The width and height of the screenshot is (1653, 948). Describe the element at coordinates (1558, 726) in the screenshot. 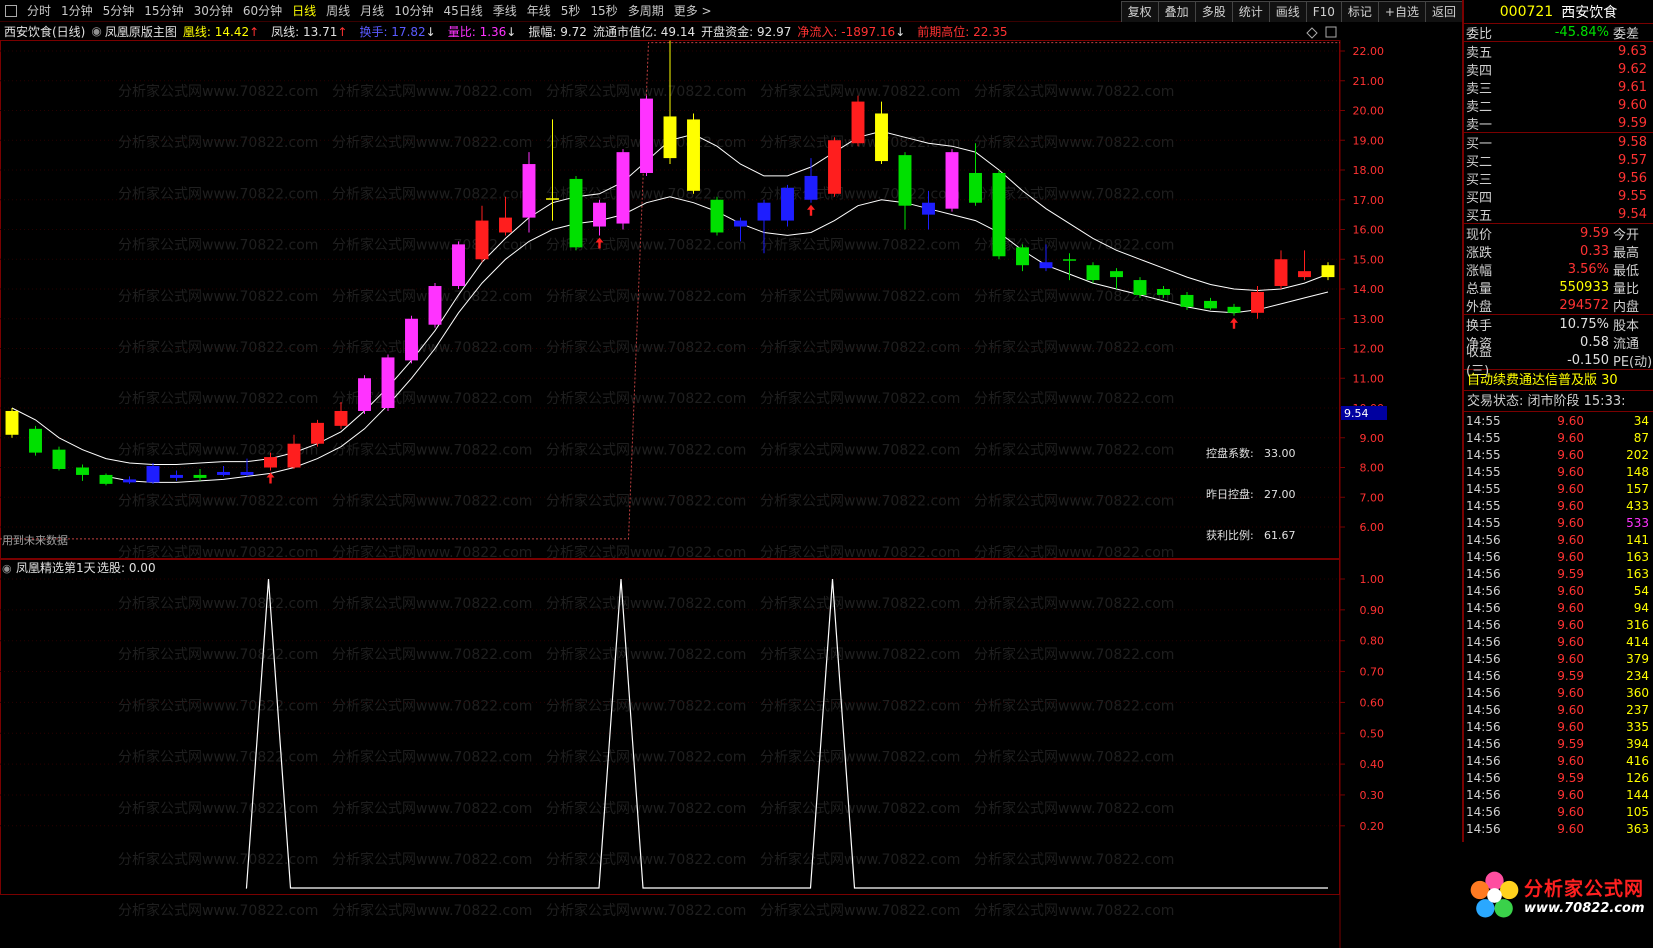

I see `tick-row: 14:56 9.60 335` at that location.